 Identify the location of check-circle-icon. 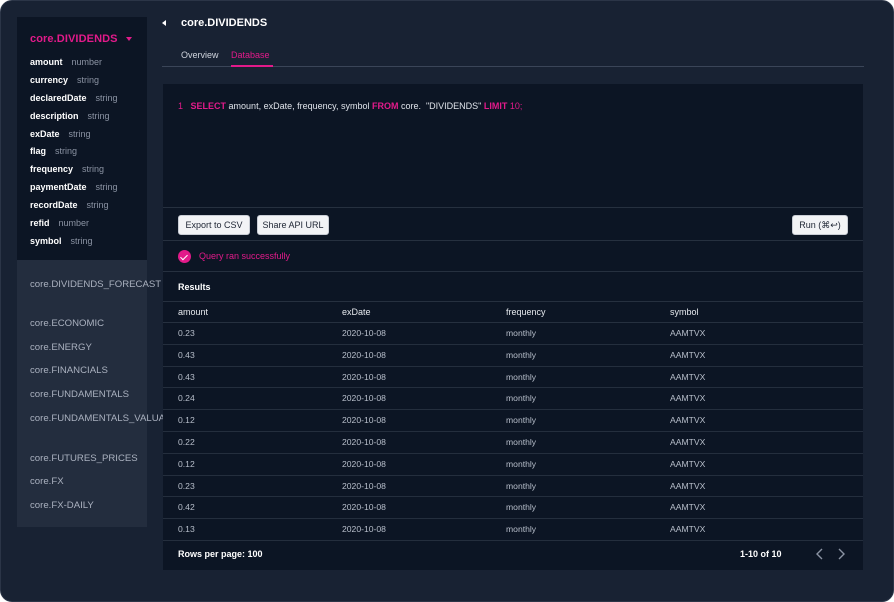
(184, 256).